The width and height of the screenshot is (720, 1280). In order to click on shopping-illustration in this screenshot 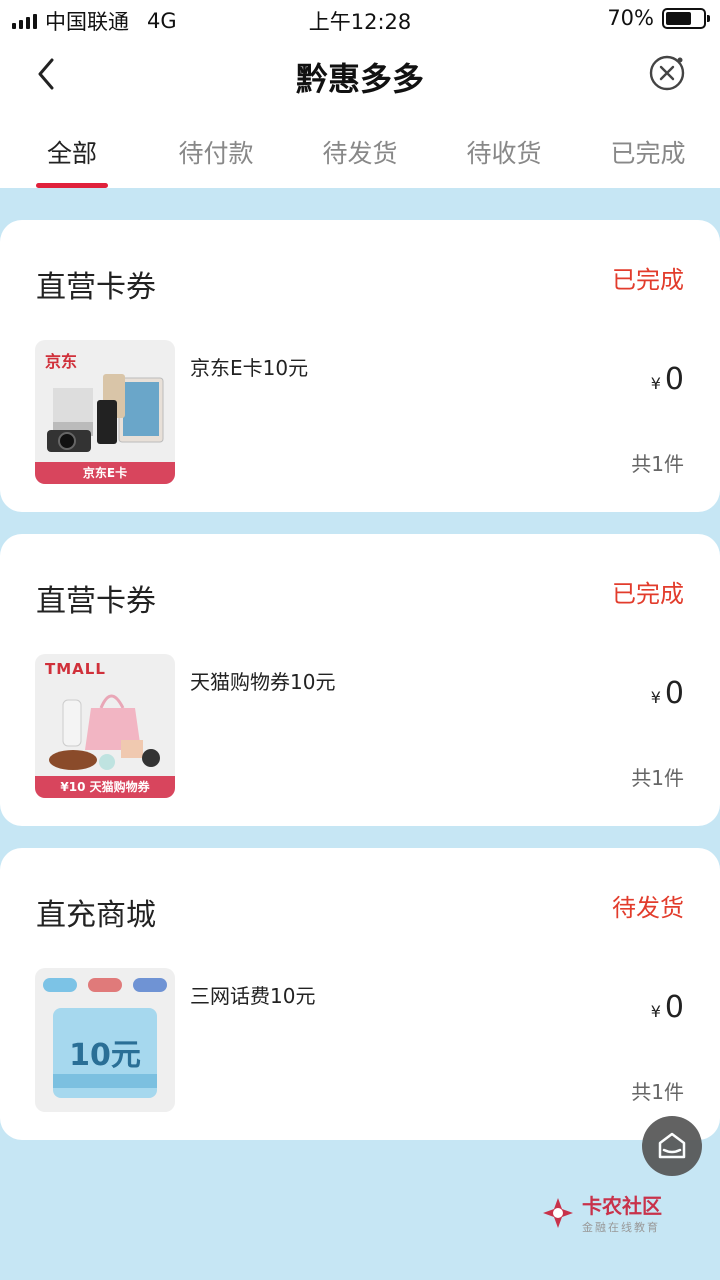, I will do `click(104, 732)`.